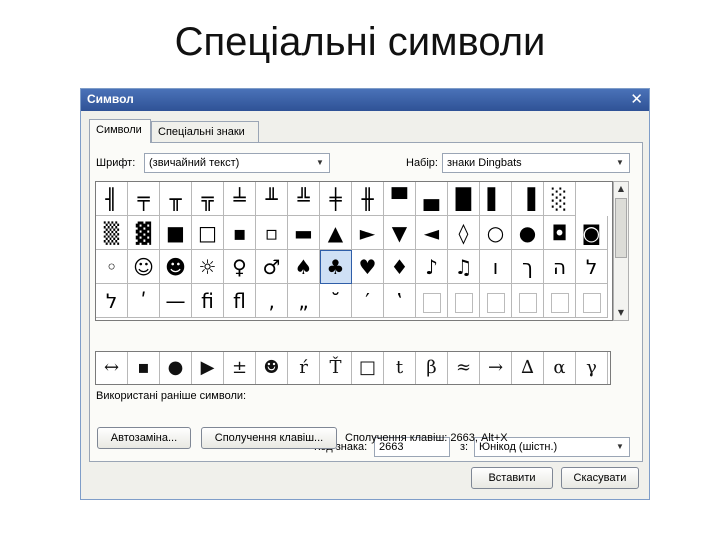 Image resolution: width=720 pixels, height=540 pixels. I want to click on symbol-cell: ■, so click(176, 233).